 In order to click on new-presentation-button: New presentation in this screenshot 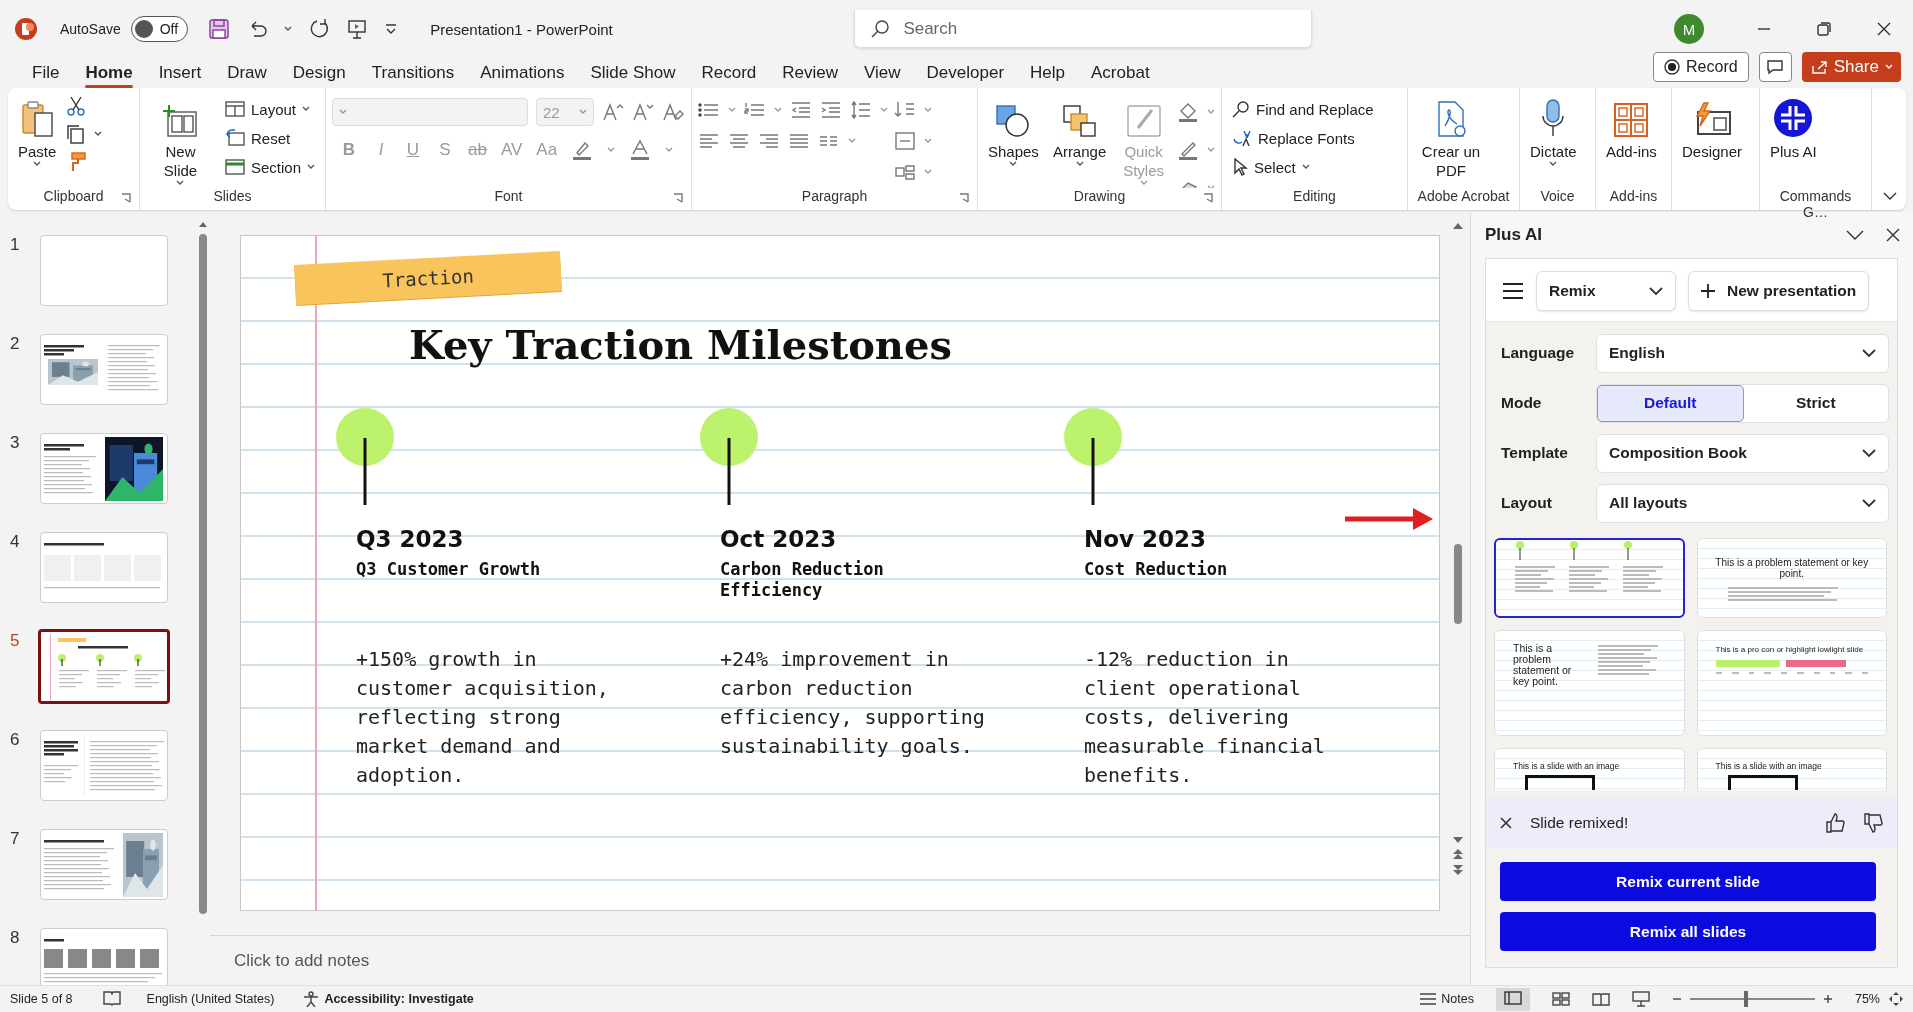, I will do `click(1779, 291)`.